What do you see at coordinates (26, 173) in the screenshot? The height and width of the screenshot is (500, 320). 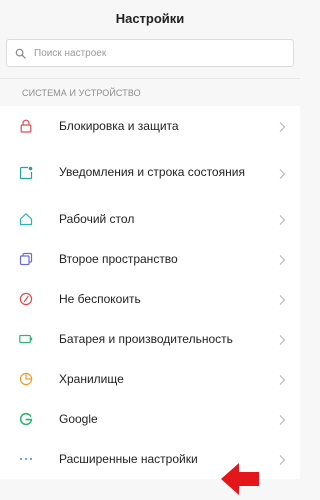 I see `notification-icon` at bounding box center [26, 173].